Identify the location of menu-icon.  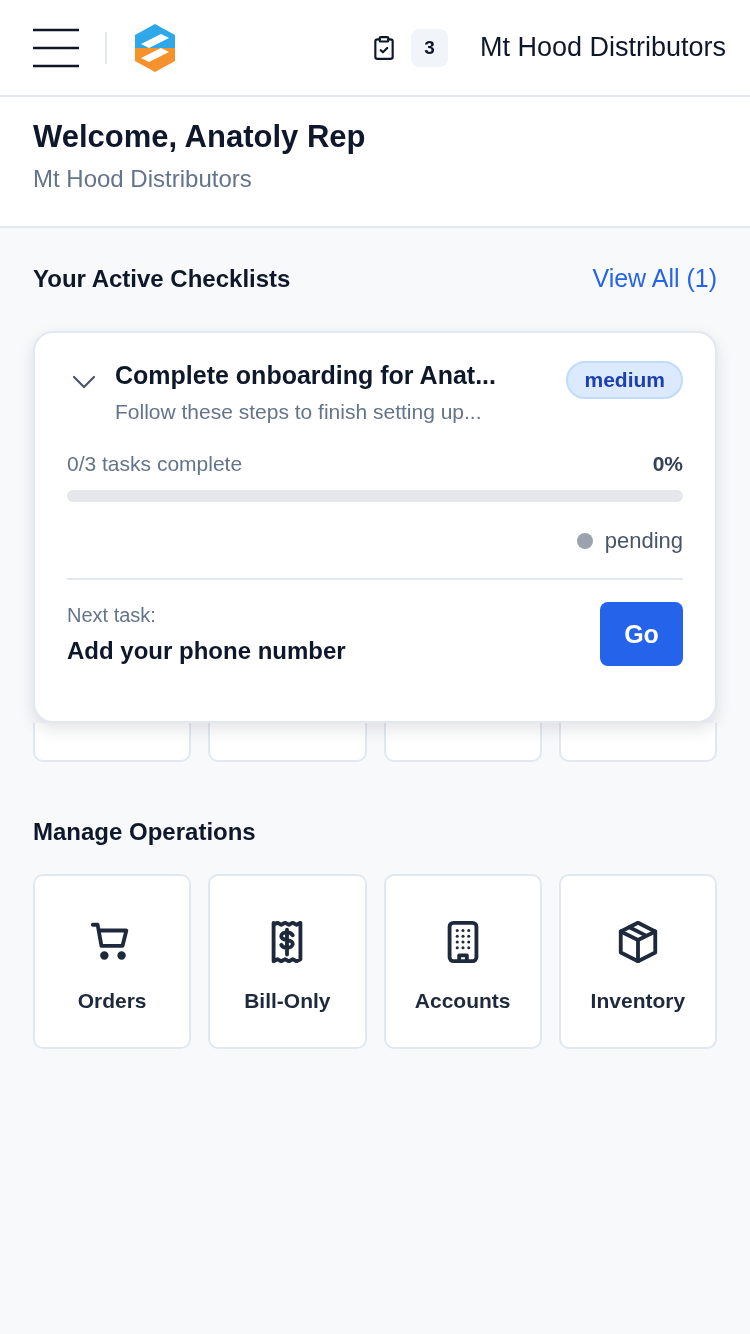
(56, 47).